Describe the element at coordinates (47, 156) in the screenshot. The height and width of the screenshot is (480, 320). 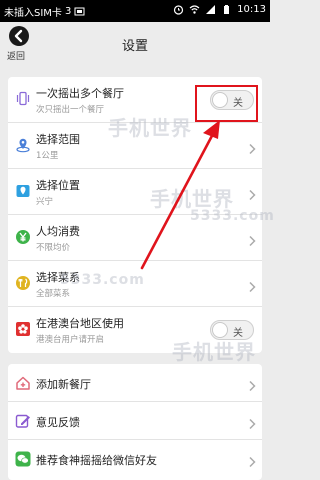
I see `setting-subtitle: 1公里` at that location.